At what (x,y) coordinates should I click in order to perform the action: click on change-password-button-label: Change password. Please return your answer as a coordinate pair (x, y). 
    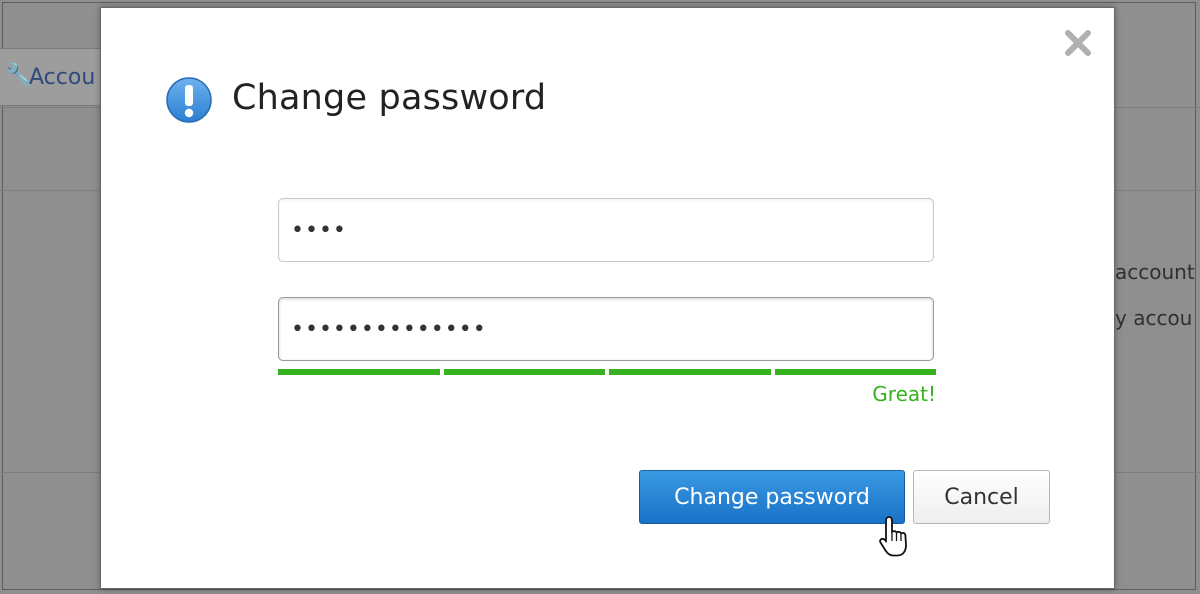
    Looking at the image, I should click on (772, 497).